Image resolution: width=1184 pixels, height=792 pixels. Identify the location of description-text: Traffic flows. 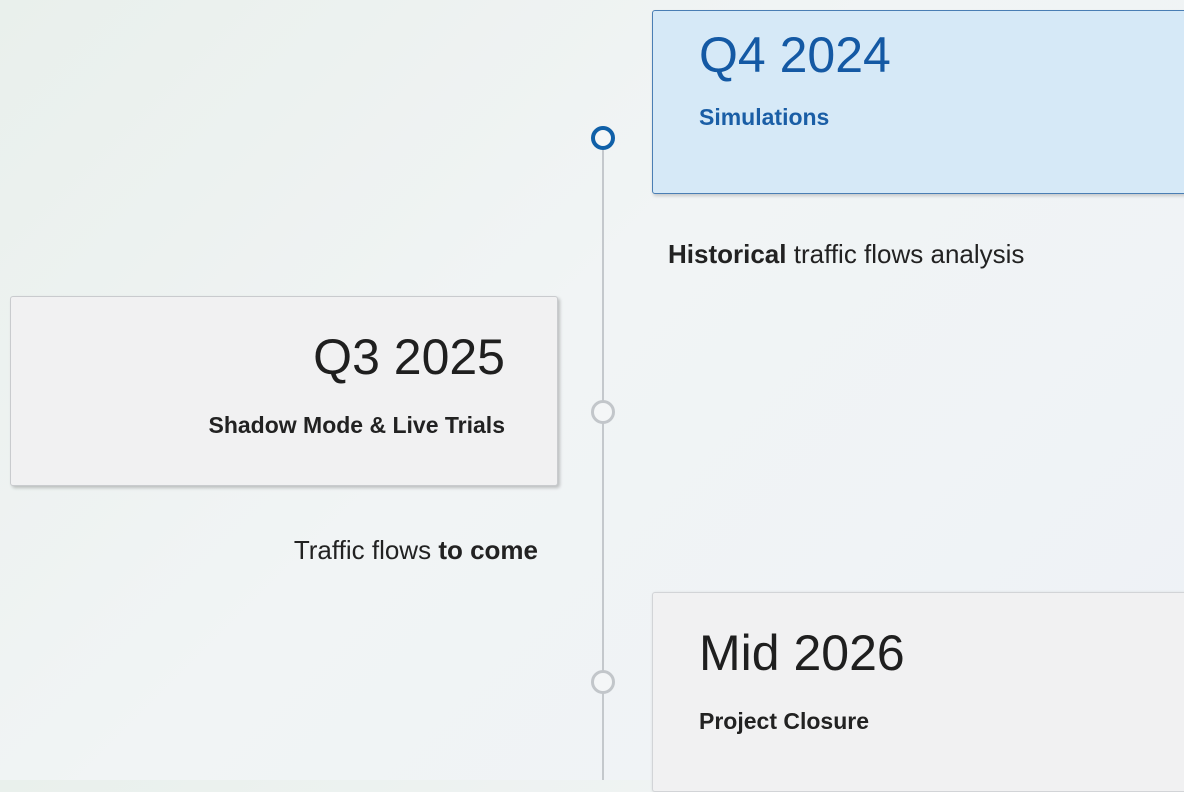
(366, 550).